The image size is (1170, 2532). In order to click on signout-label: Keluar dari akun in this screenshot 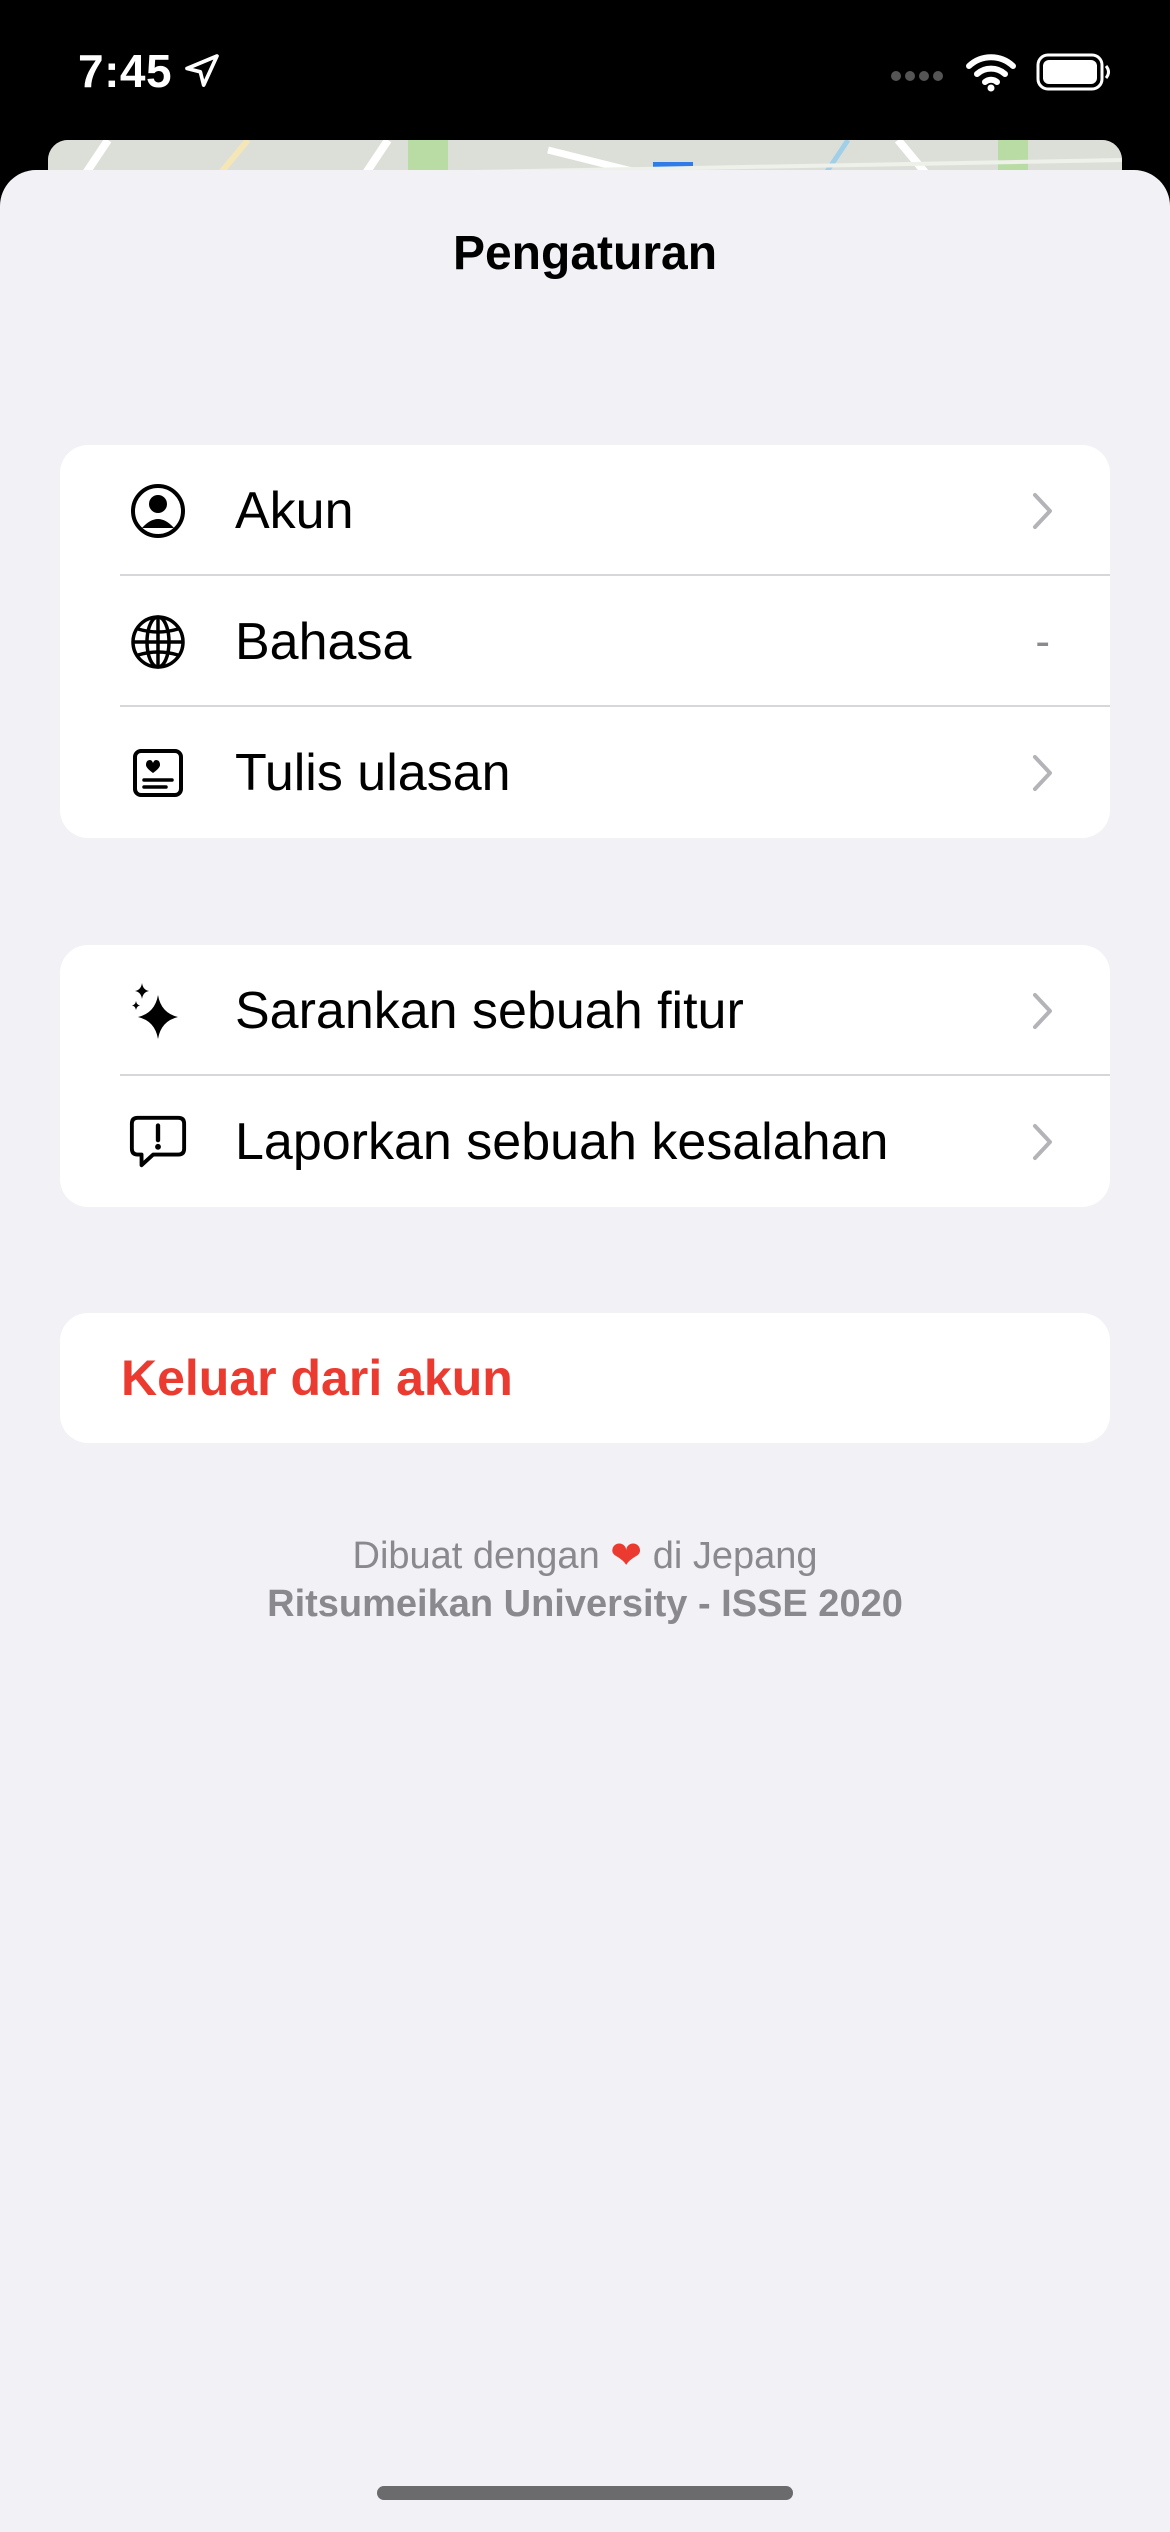, I will do `click(317, 1378)`.